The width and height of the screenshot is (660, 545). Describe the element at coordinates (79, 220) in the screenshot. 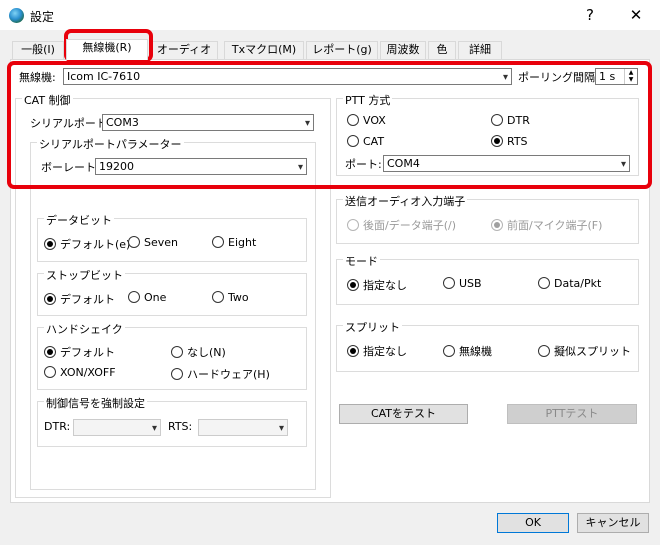

I see `databits-title: データビット` at that location.